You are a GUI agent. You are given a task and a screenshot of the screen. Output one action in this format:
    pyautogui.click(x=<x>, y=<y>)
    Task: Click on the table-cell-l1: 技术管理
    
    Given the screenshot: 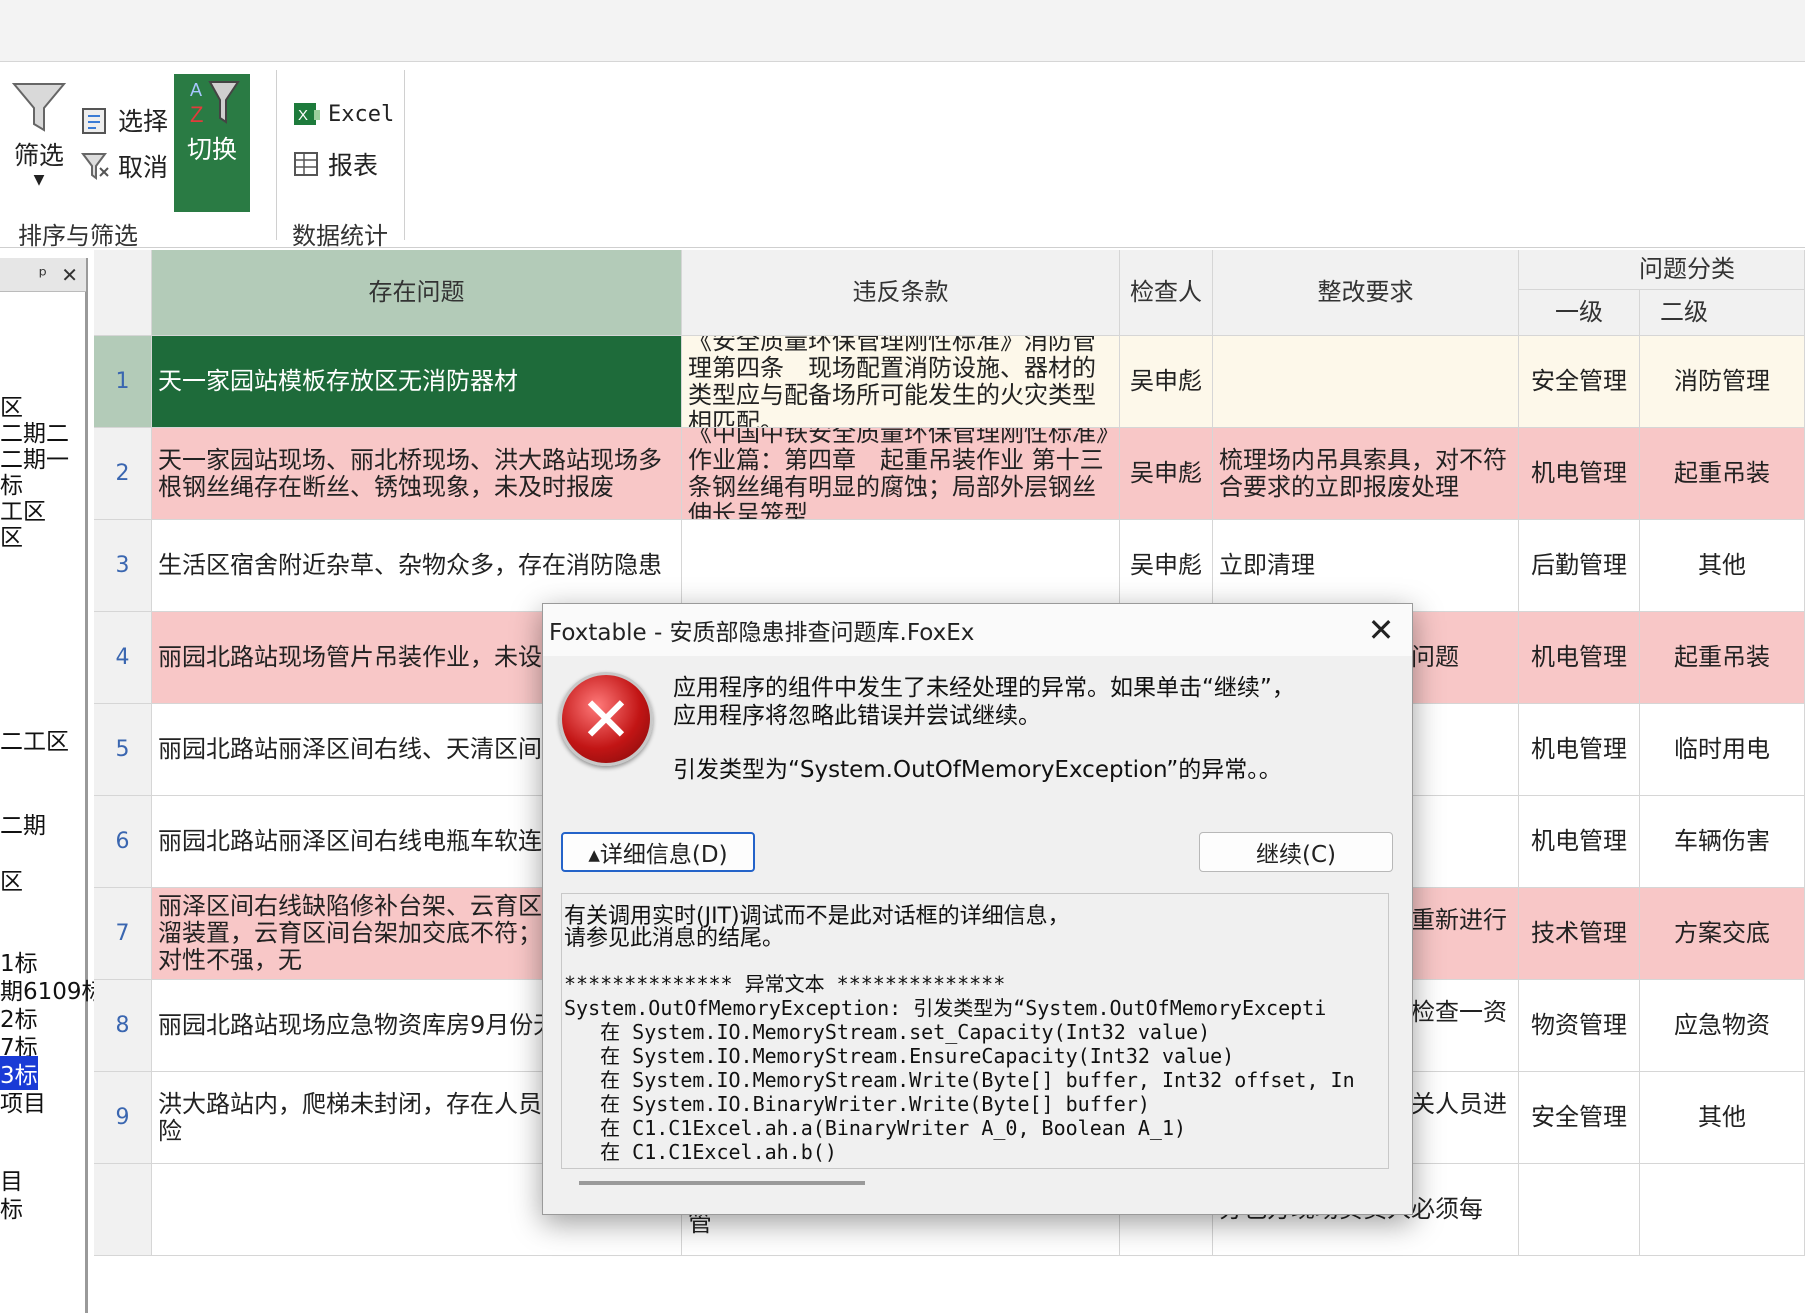 What is the action you would take?
    pyautogui.click(x=1579, y=934)
    